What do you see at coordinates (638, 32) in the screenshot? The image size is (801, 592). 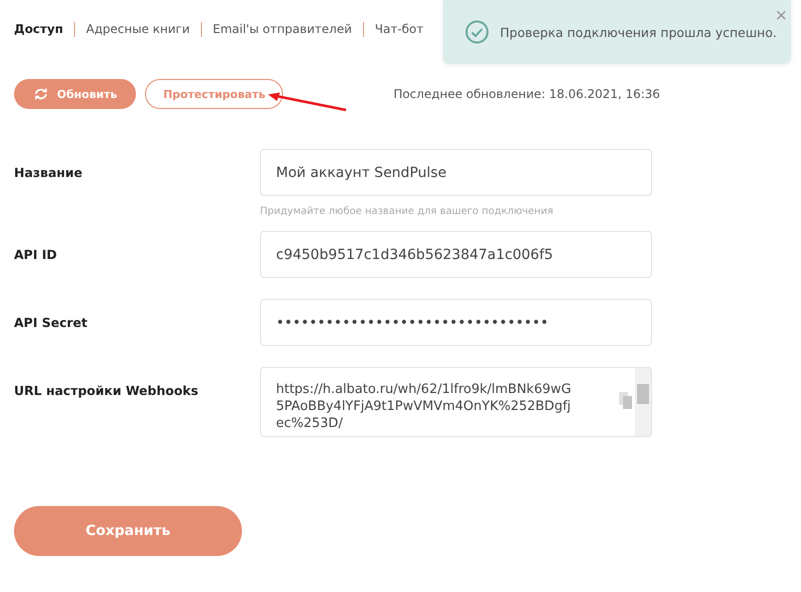 I see `toast-message: Проверка подключения прошла успешно.` at bounding box center [638, 32].